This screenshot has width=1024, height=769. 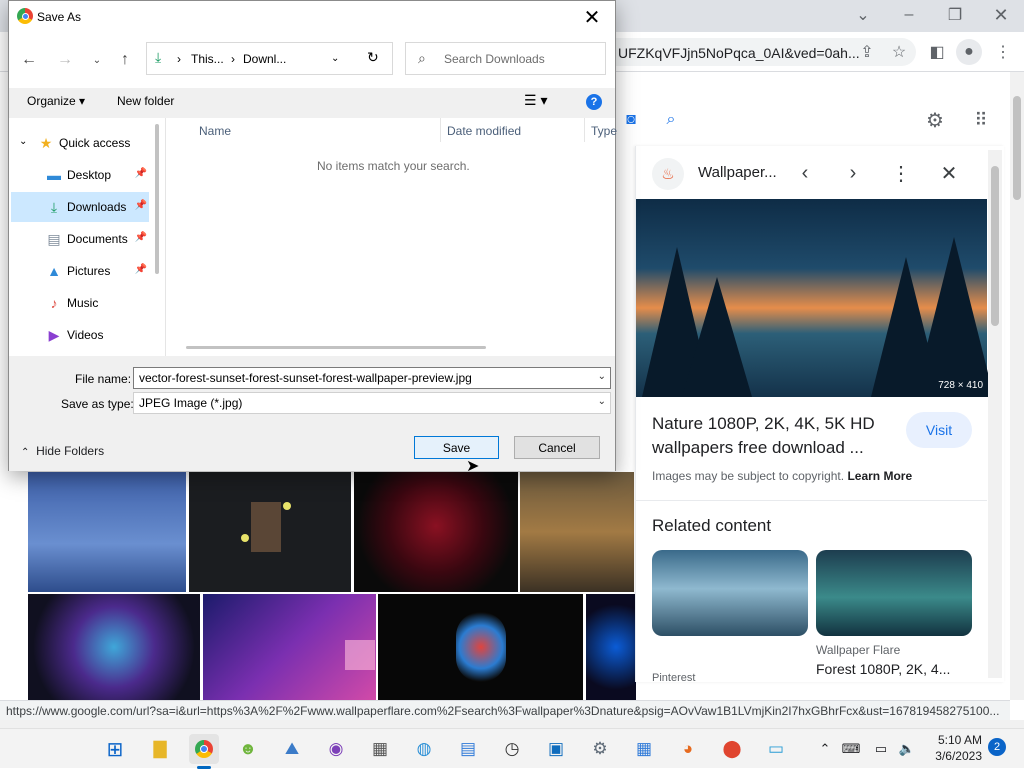 I want to click on photos-icon: ⛰, so click(x=292, y=749).